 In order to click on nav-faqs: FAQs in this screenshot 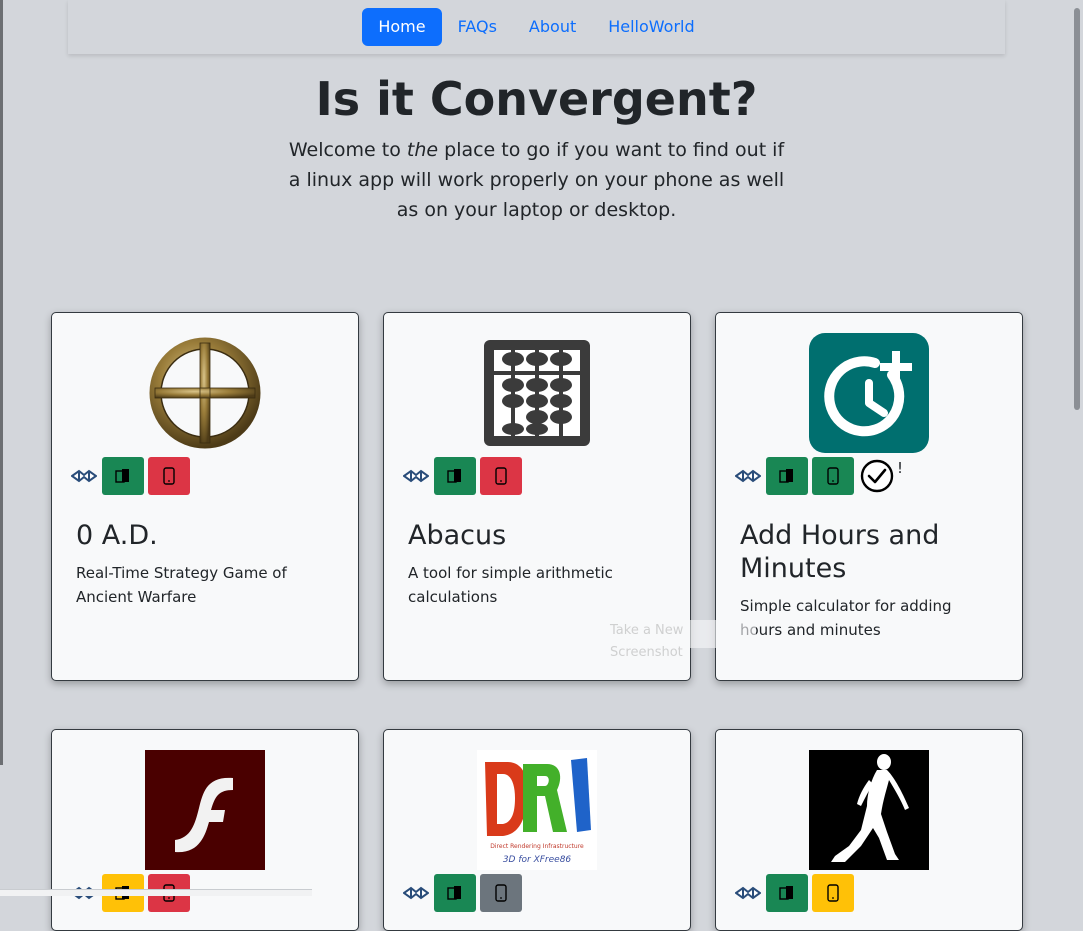, I will do `click(477, 27)`.